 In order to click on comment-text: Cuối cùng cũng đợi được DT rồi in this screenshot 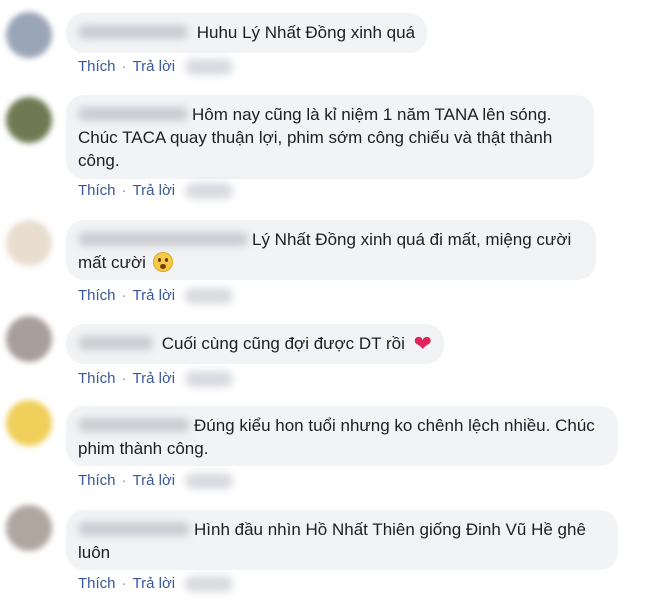, I will do `click(283, 343)`.